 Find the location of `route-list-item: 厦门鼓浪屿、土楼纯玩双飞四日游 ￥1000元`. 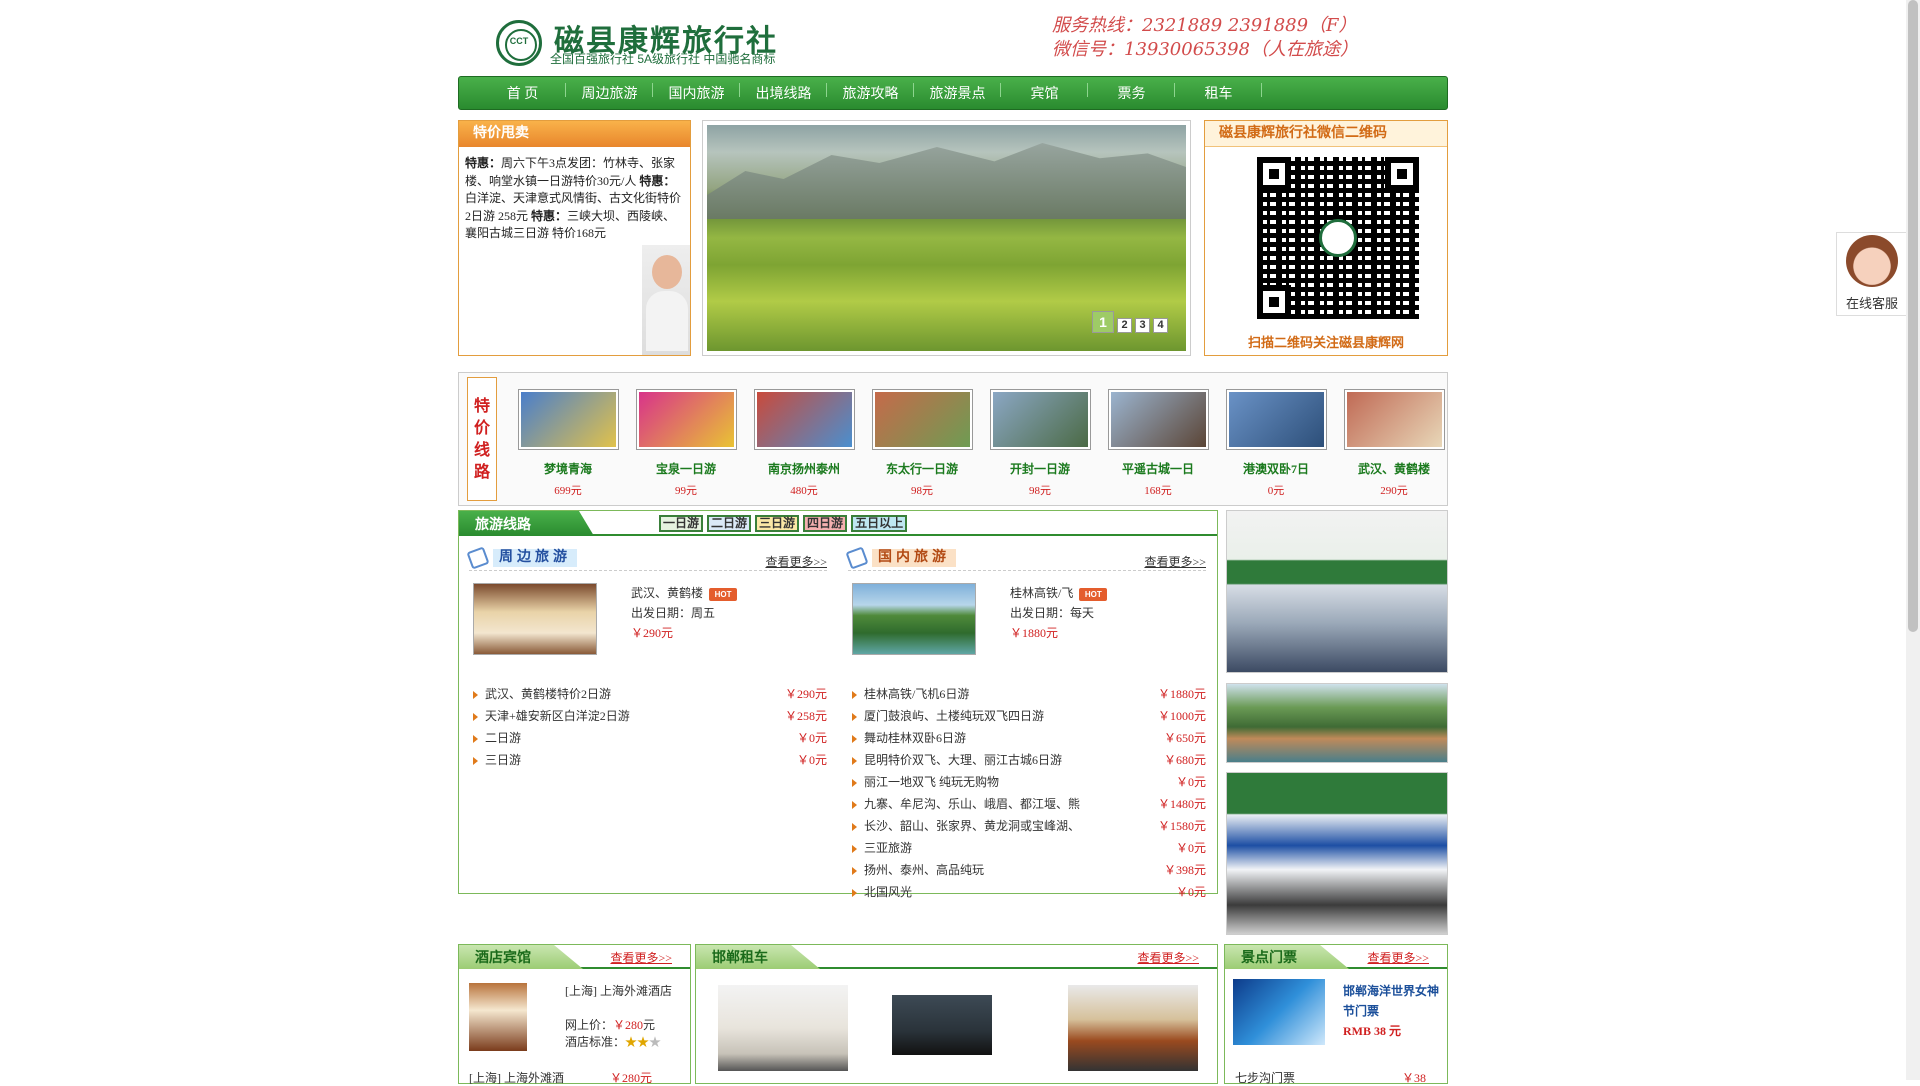

route-list-item: 厦门鼓浪屿、土楼纯玩双飞四日游 ￥1000元 is located at coordinates (1027, 716).